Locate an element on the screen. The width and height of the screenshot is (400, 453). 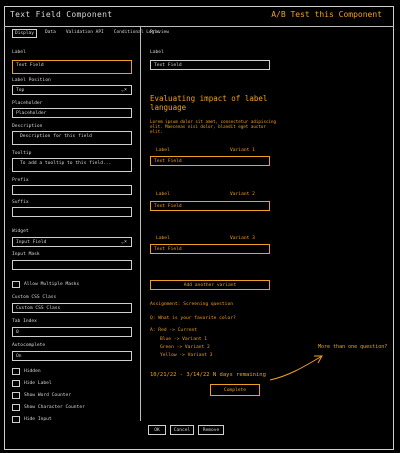
variant-2-input: Text Field is located at coordinates (210, 206).